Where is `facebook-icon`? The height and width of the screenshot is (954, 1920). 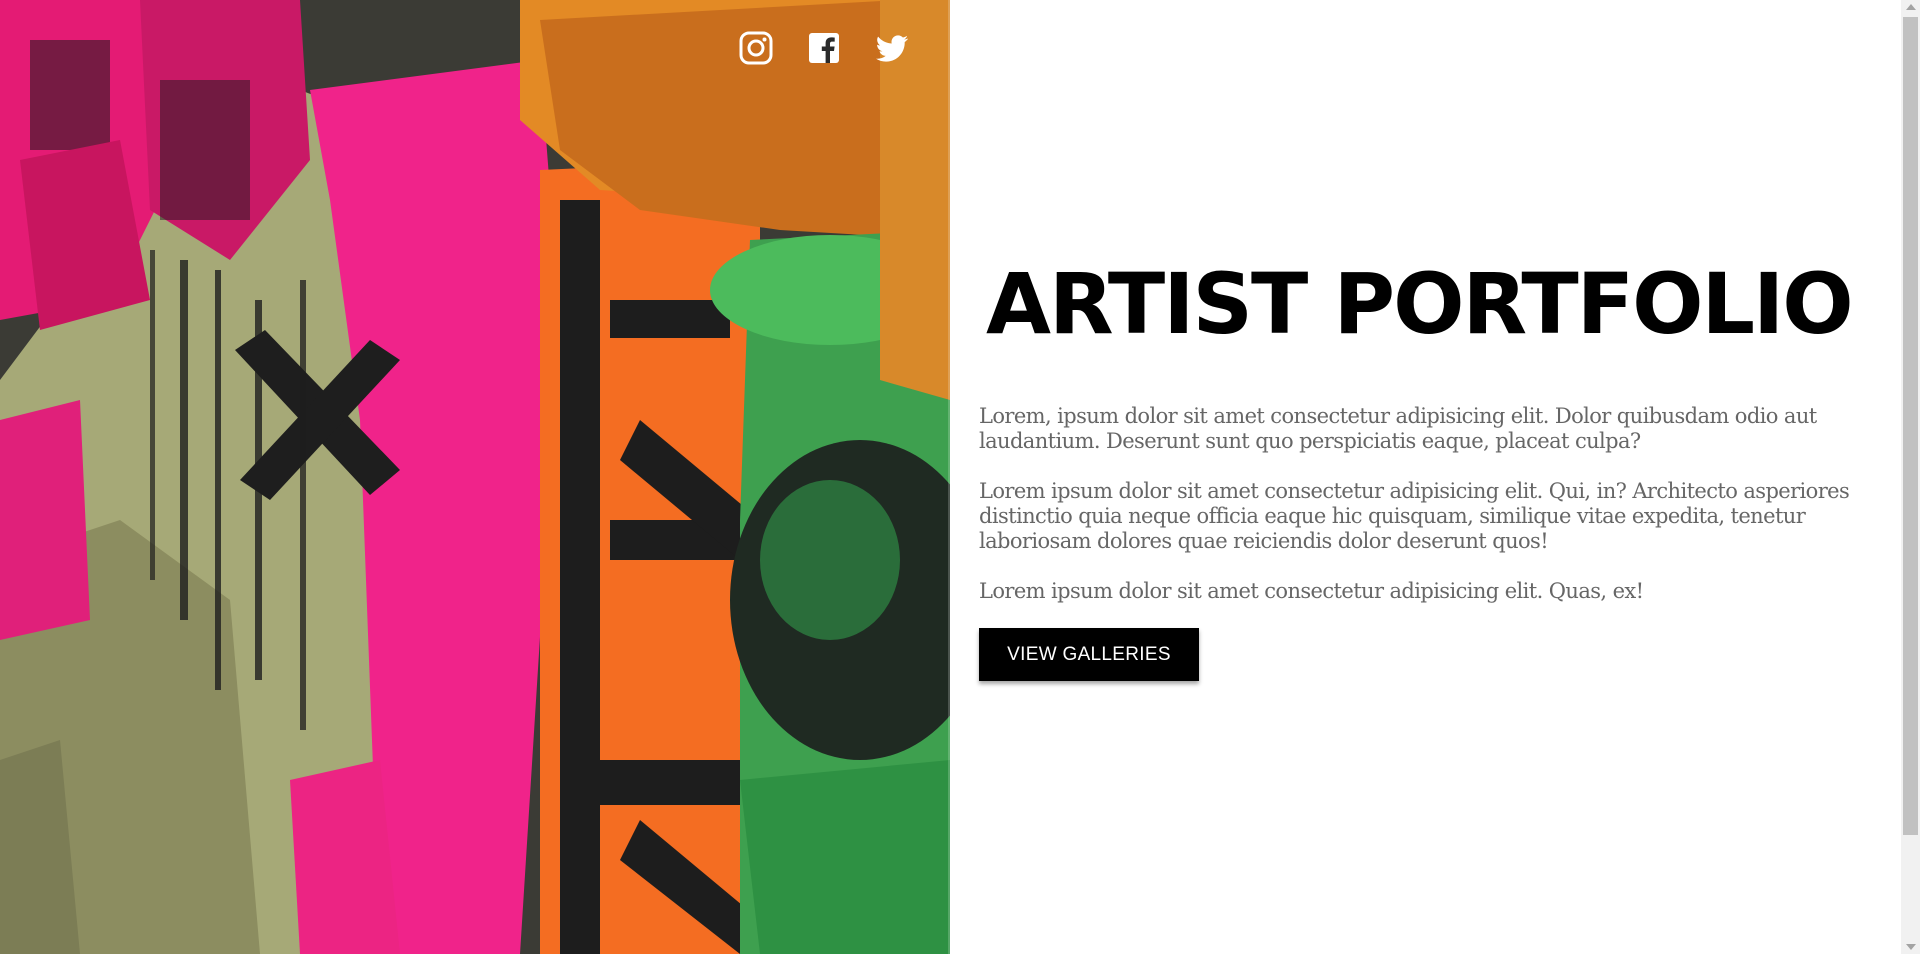
facebook-icon is located at coordinates (824, 48).